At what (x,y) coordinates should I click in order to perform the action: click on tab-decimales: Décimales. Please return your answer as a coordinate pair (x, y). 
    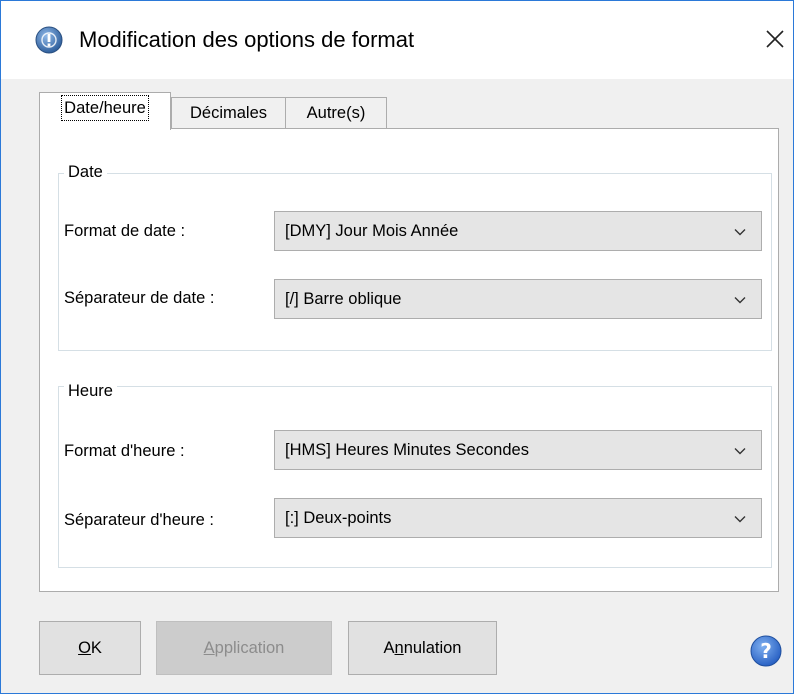
    Looking at the image, I should click on (228, 113).